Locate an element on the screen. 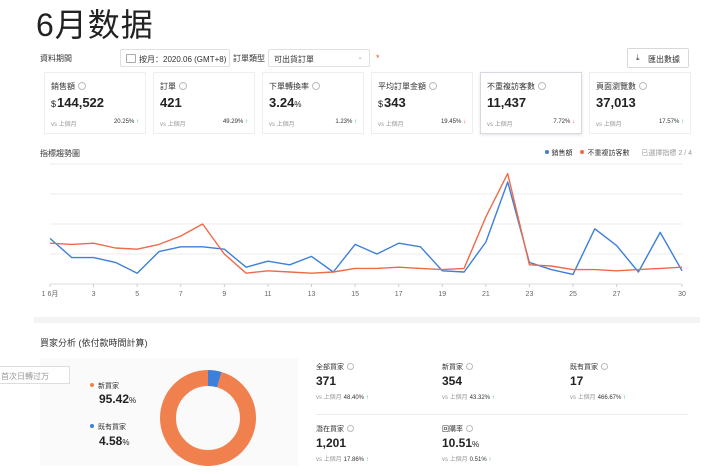  download-icon: ⤓ is located at coordinates (638, 57).